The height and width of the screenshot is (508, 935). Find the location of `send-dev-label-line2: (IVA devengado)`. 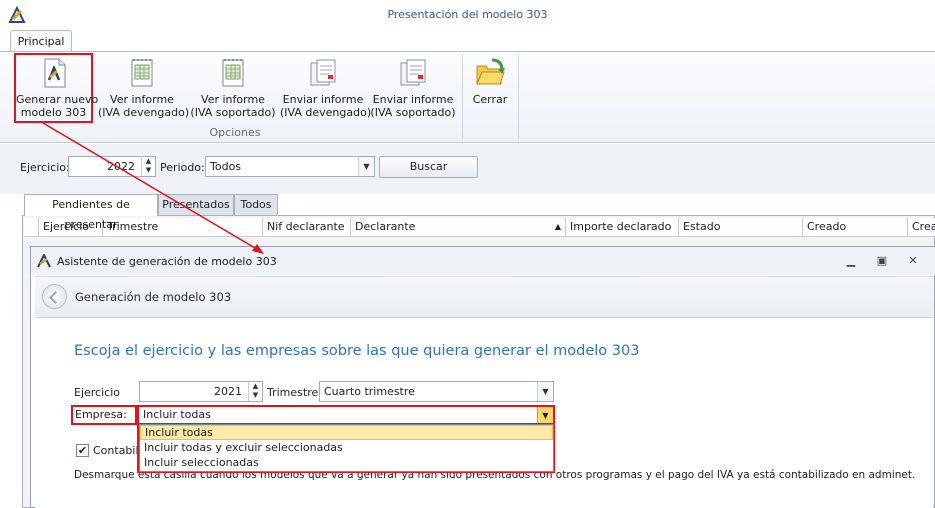

send-dev-label-line2: (IVA devengado) is located at coordinates (326, 112).